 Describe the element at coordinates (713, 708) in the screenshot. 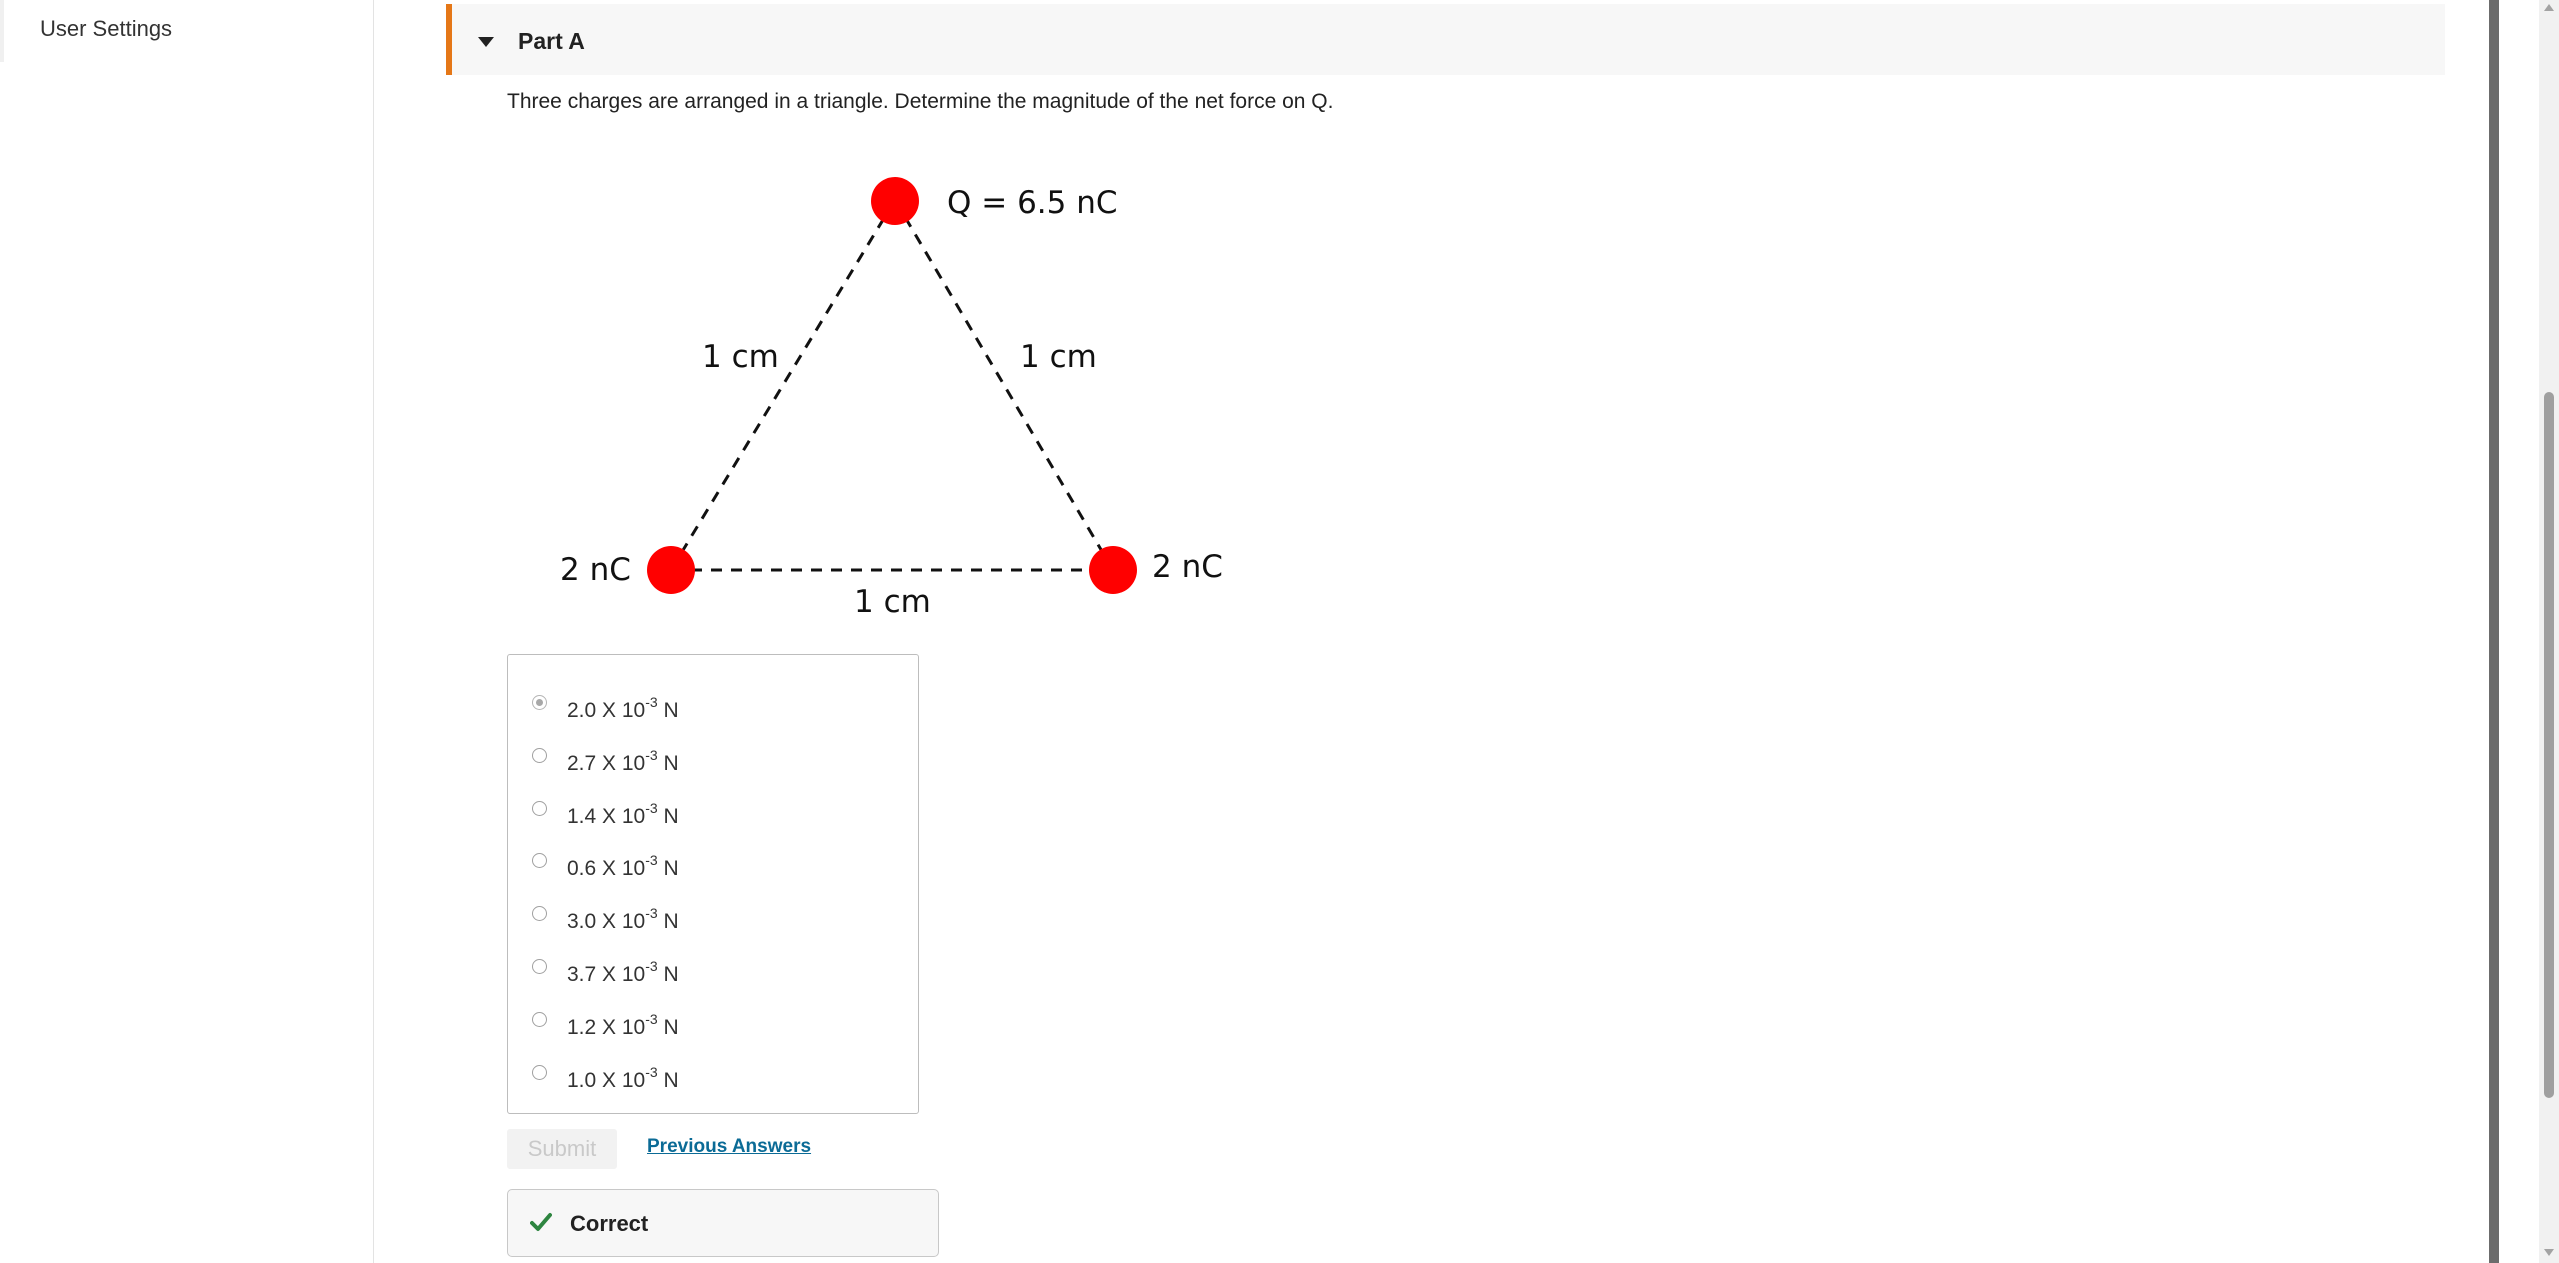

I see `choice-option: 2.0 X 10-3 N` at that location.